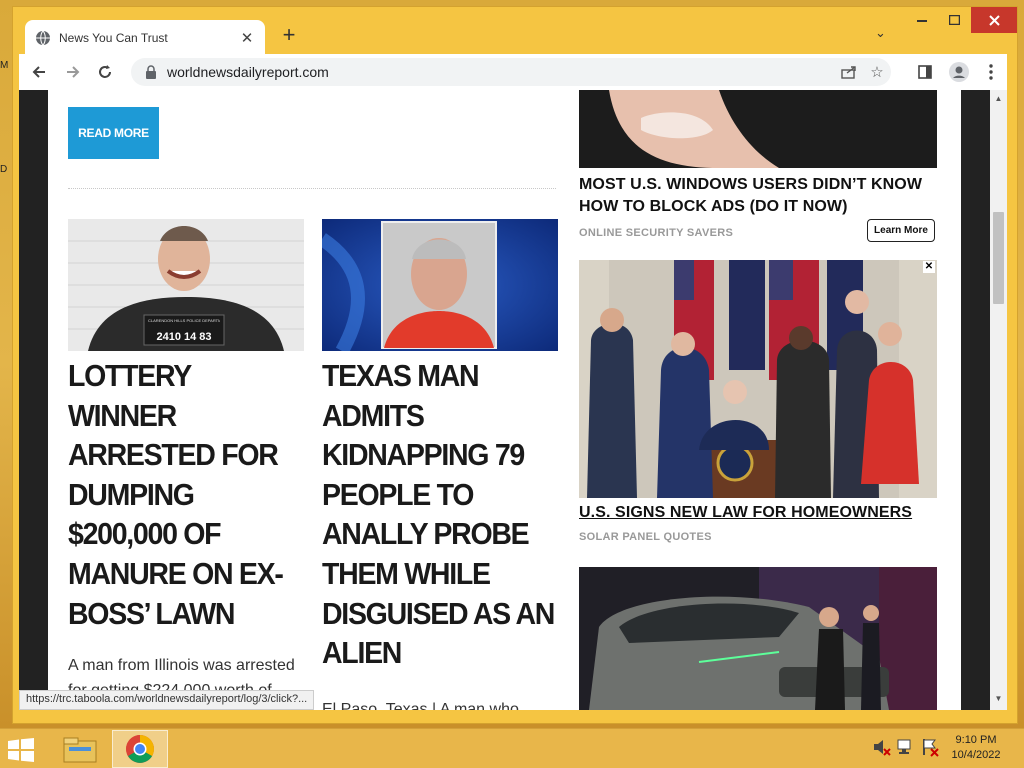 The width and height of the screenshot is (1024, 768). What do you see at coordinates (849, 72) in the screenshot?
I see `share-icon` at bounding box center [849, 72].